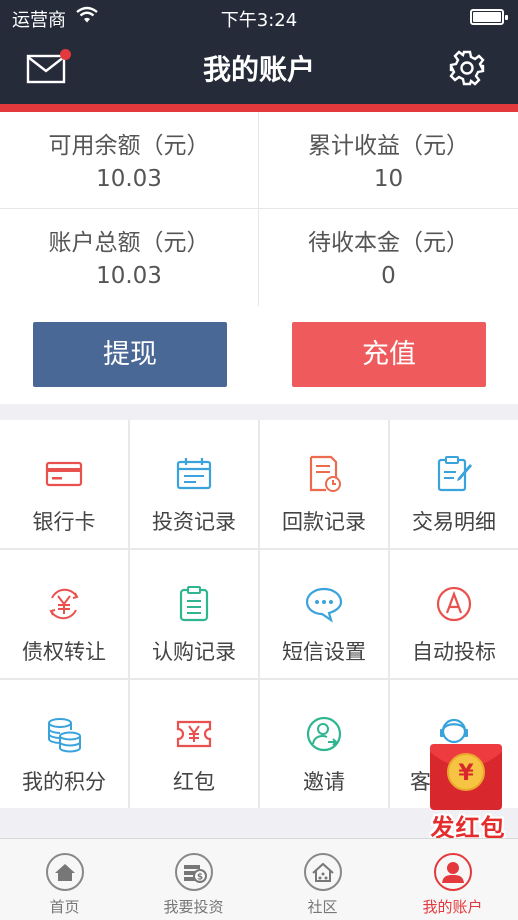 The height and width of the screenshot is (920, 518). I want to click on available-balance: 可用余额（元） 10.03, so click(129, 160).